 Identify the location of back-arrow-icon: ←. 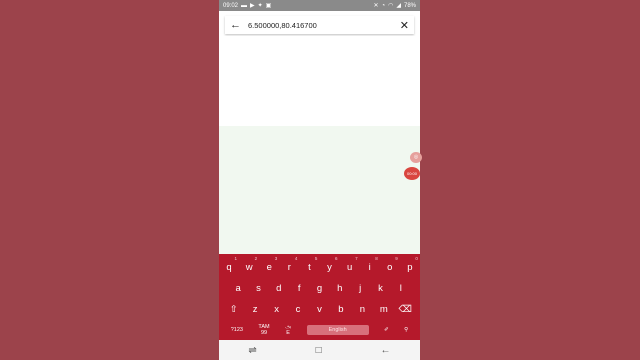
(237, 25).